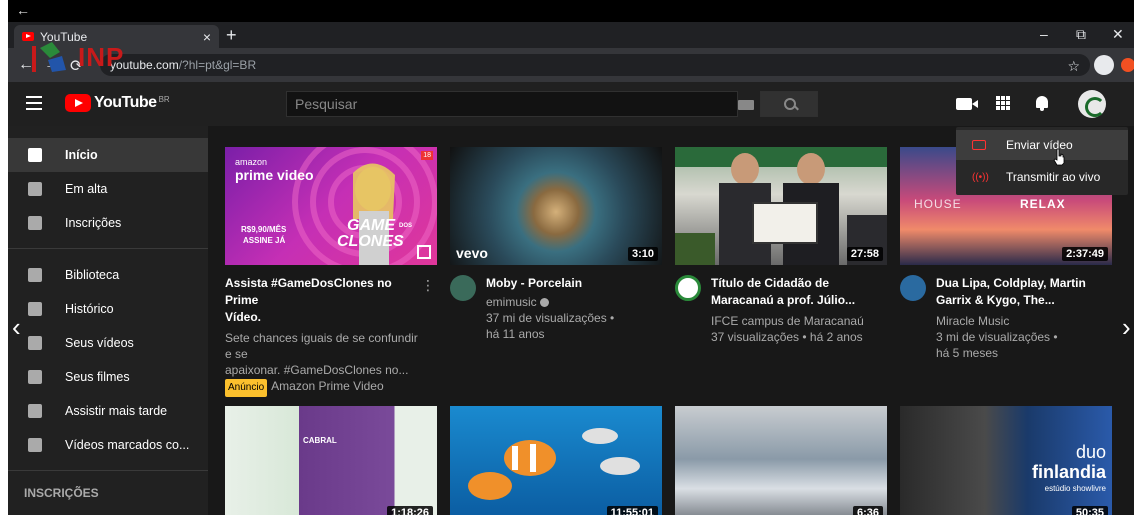 This screenshot has width=1134, height=515. Describe the element at coordinates (35, 411) in the screenshot. I see `clock-icon` at that location.